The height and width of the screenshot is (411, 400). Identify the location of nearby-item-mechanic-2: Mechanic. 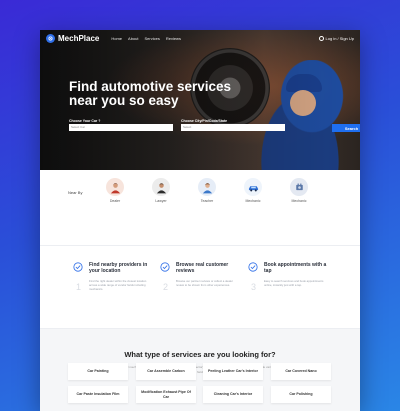
(299, 190).